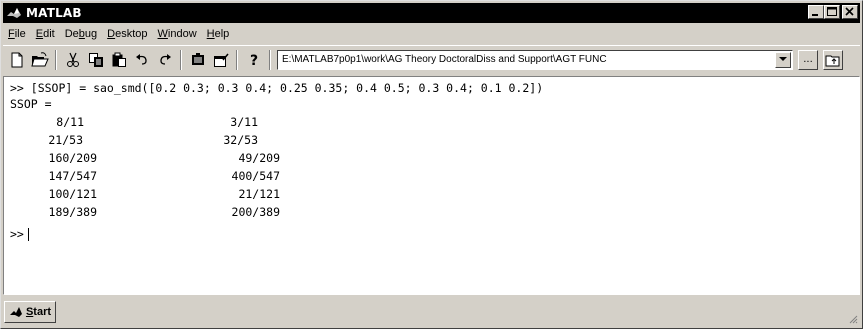 This screenshot has height=329, width=863. I want to click on minimize-icon, so click(815, 15).